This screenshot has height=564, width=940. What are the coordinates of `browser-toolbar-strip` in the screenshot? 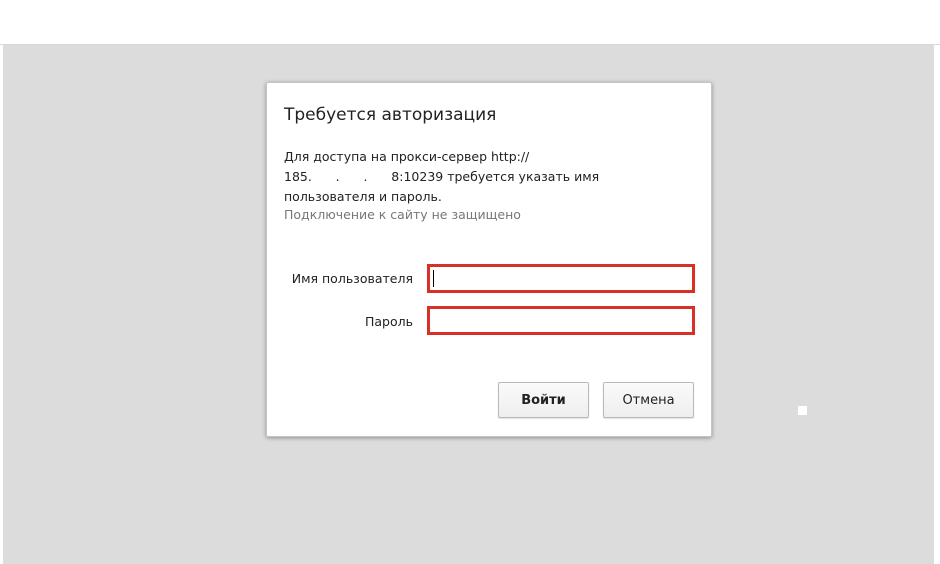 It's located at (470, 22).